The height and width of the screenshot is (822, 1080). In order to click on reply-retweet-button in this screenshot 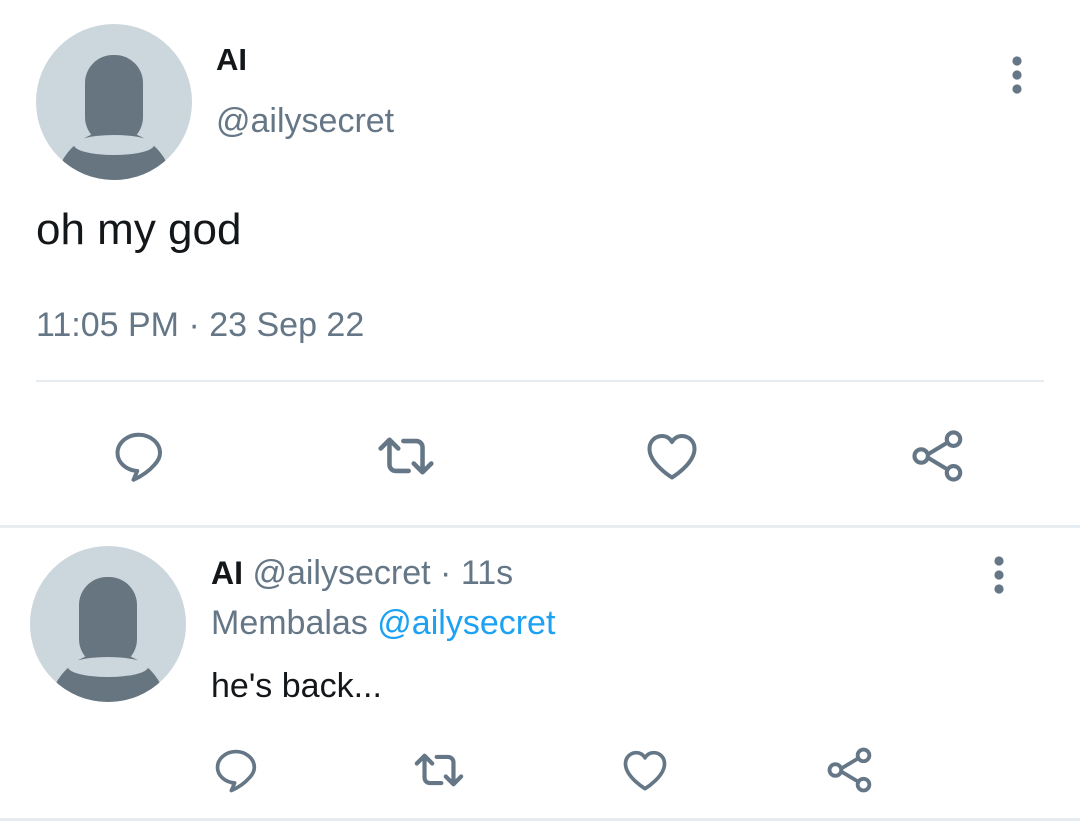, I will do `click(439, 770)`.